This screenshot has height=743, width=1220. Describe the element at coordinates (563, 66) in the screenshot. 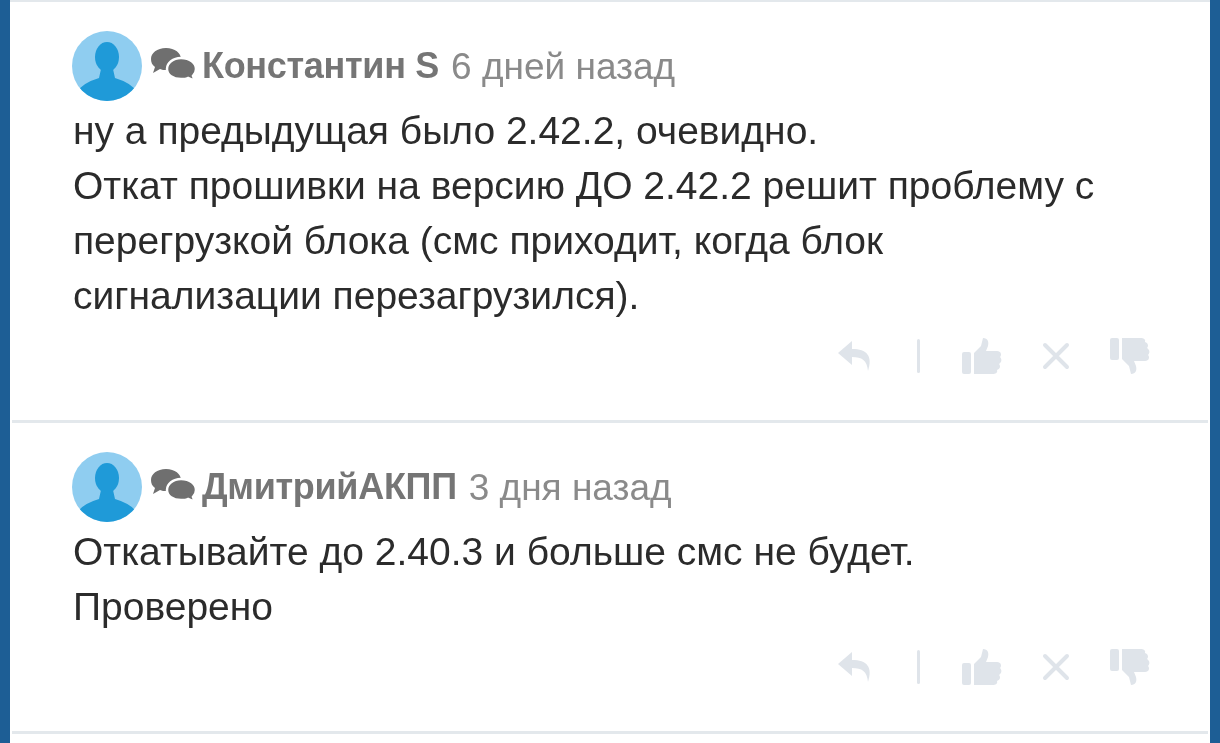

I see `comment-time: 6 дней назад` at that location.